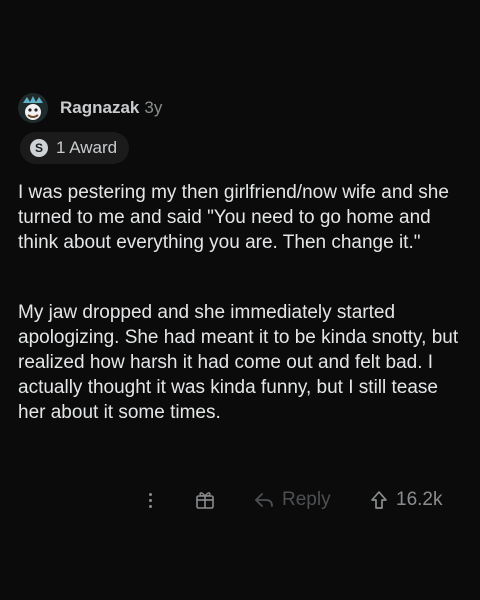  I want to click on reply-label: Reply, so click(306, 499).